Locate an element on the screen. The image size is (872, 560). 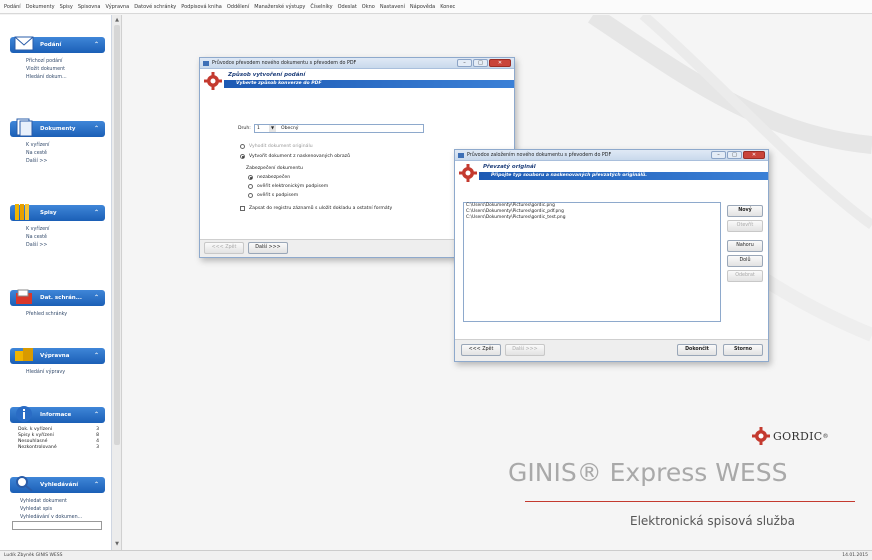
gordic-logo-icon is located at coordinates (761, 436).